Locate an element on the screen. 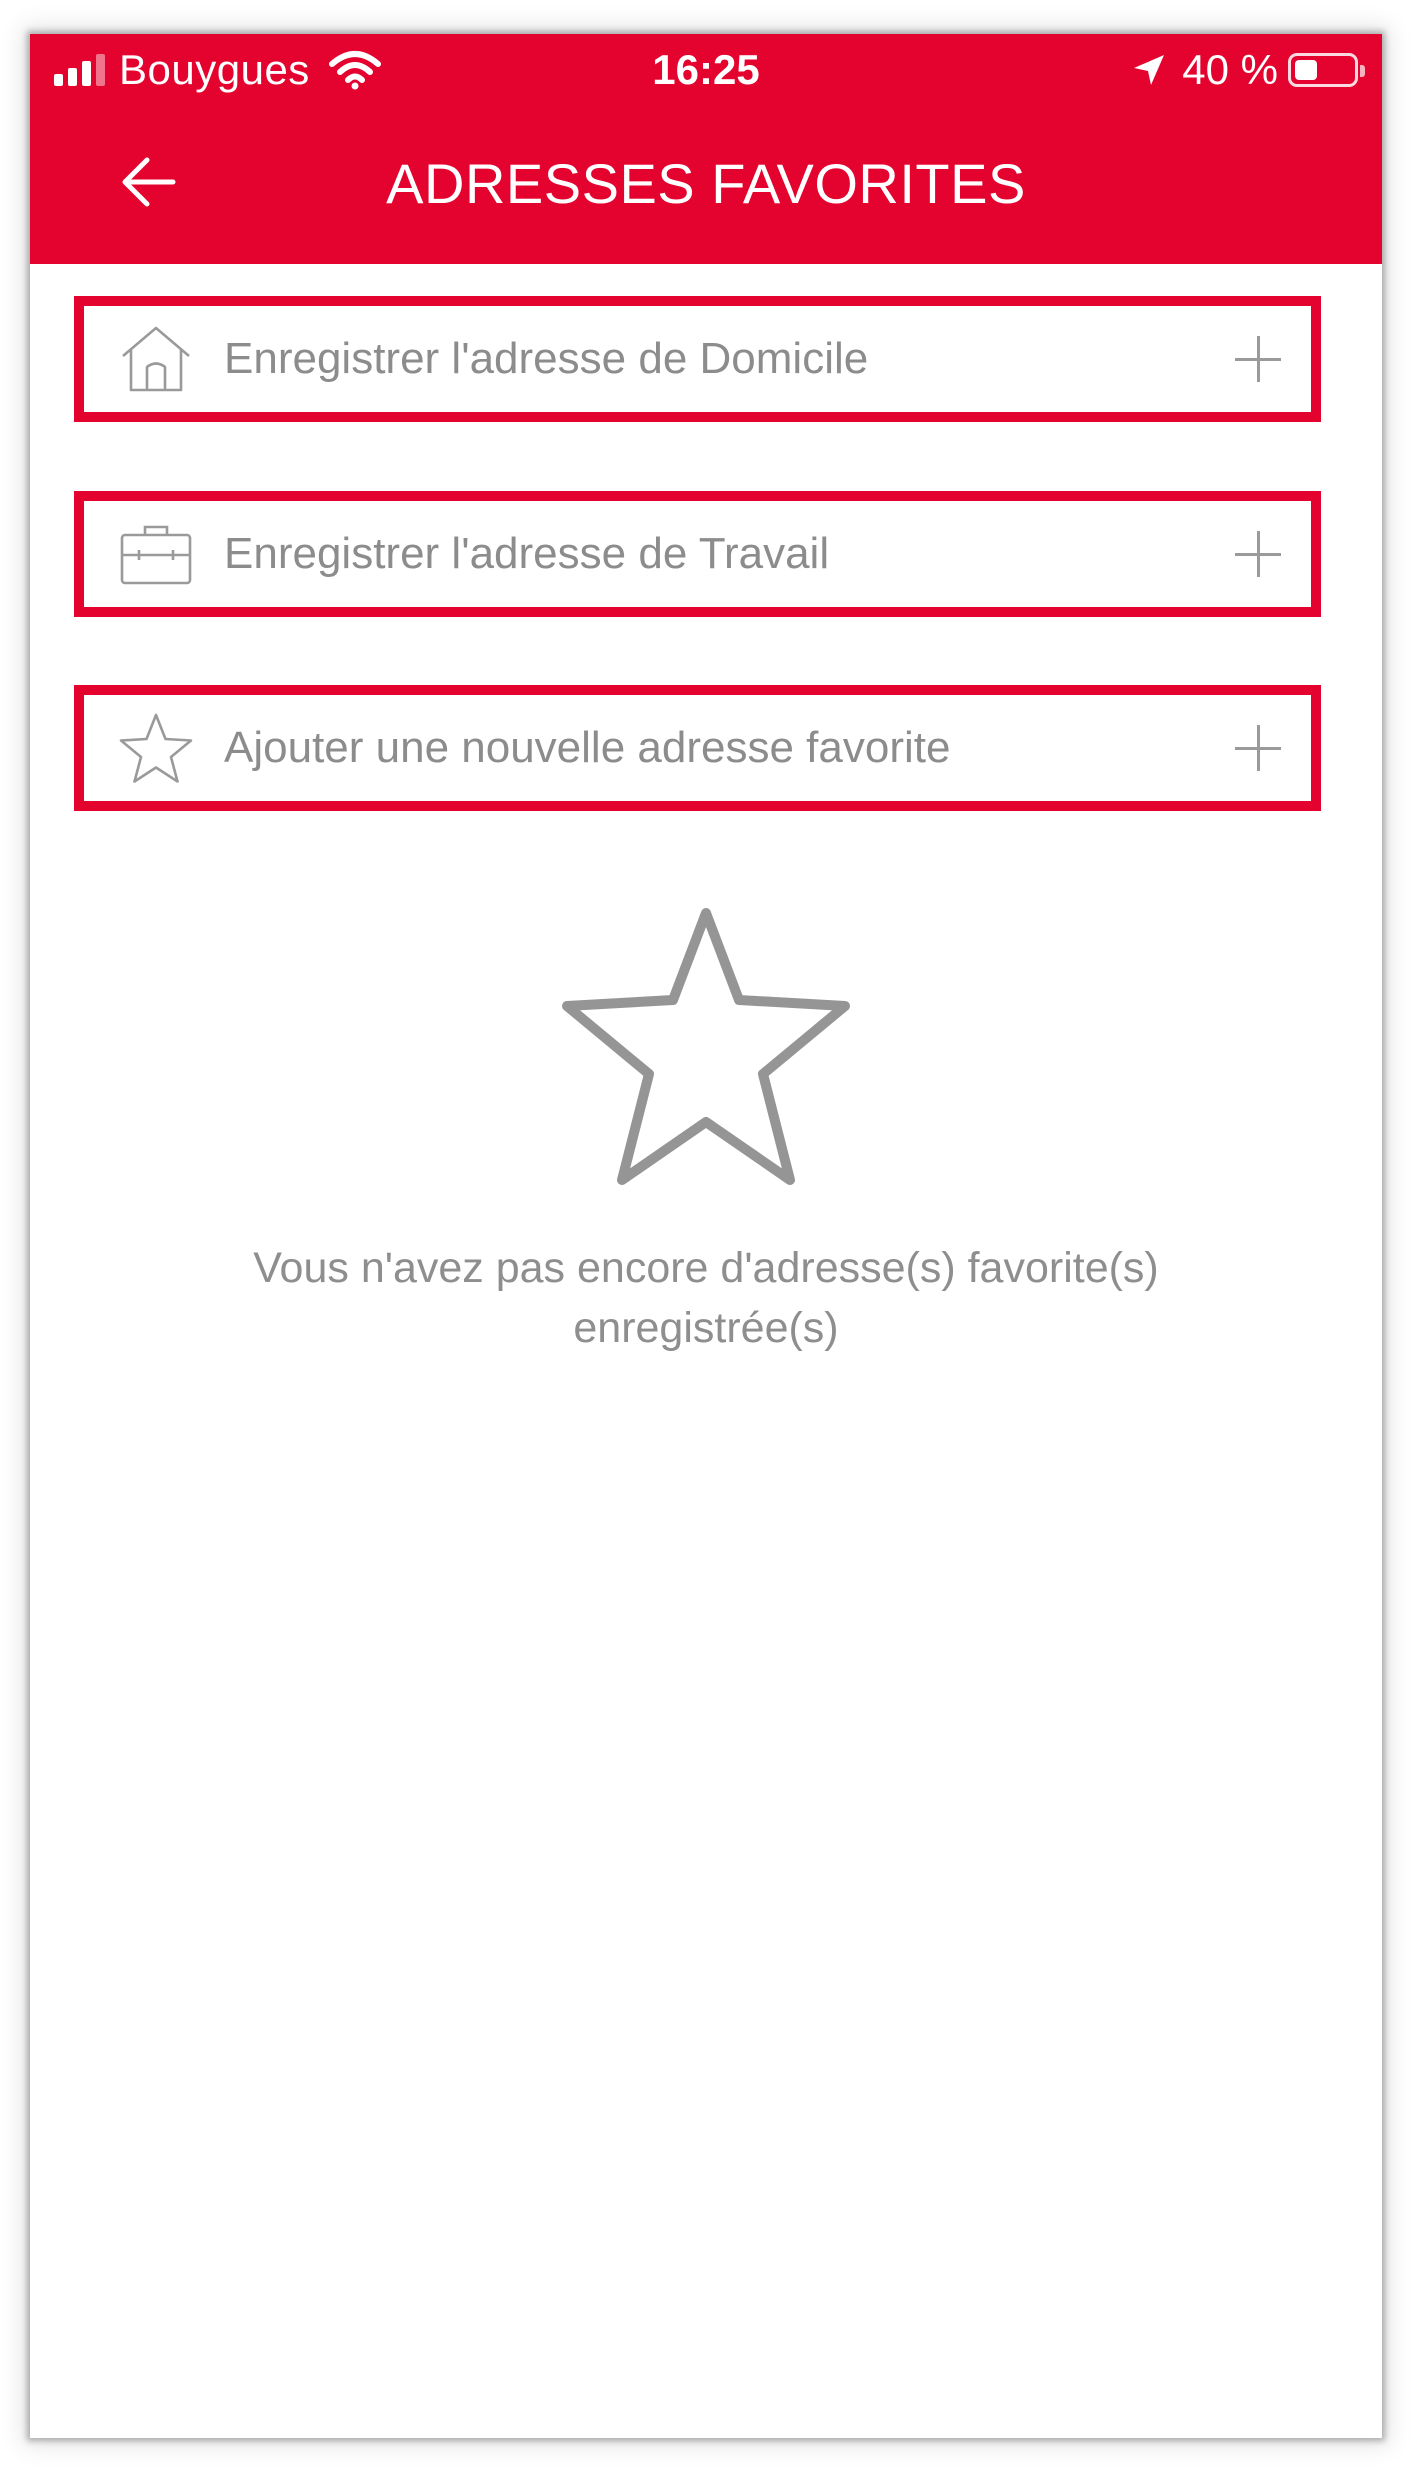  row-label: Enregistrer l'adresse de Domicile is located at coordinates (546, 358).